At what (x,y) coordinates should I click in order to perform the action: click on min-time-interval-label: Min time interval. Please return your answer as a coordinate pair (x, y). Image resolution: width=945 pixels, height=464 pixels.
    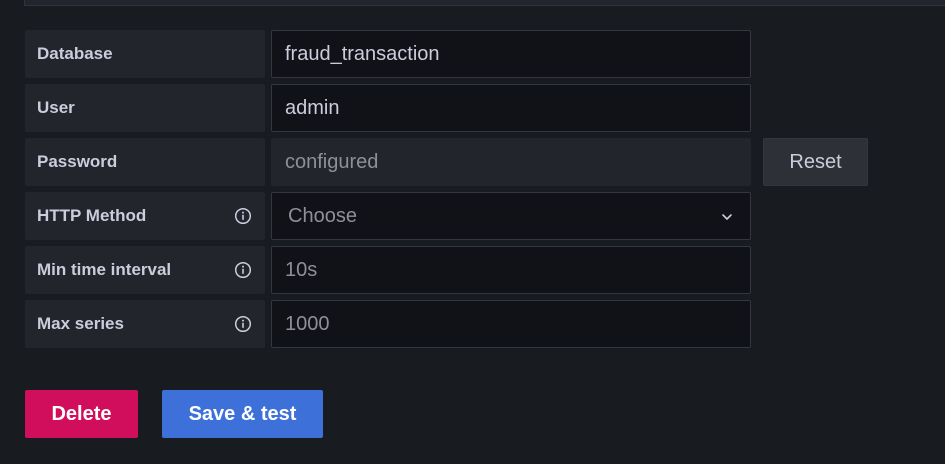
    Looking at the image, I should click on (145, 270).